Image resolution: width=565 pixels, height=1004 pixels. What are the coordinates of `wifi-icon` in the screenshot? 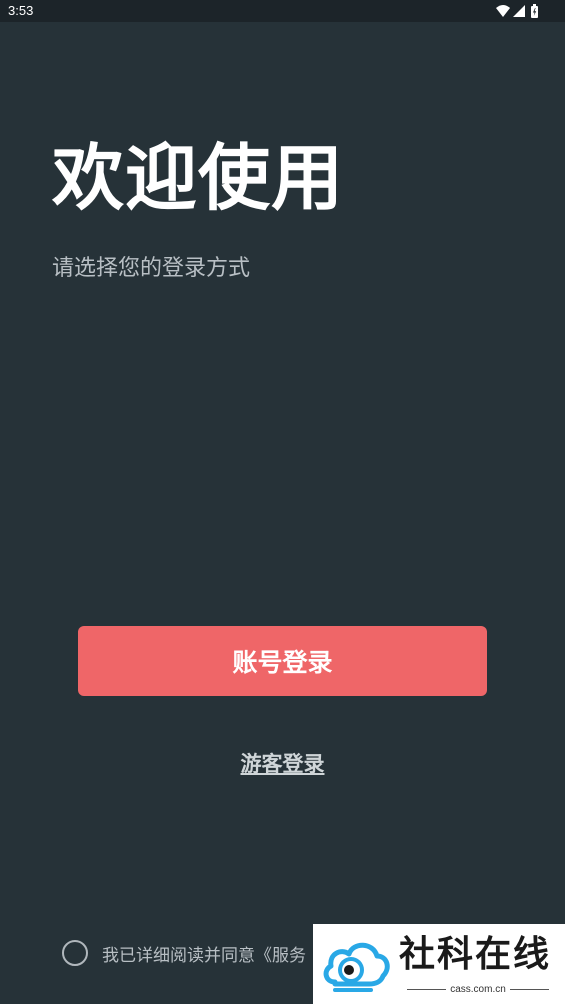 It's located at (503, 11).